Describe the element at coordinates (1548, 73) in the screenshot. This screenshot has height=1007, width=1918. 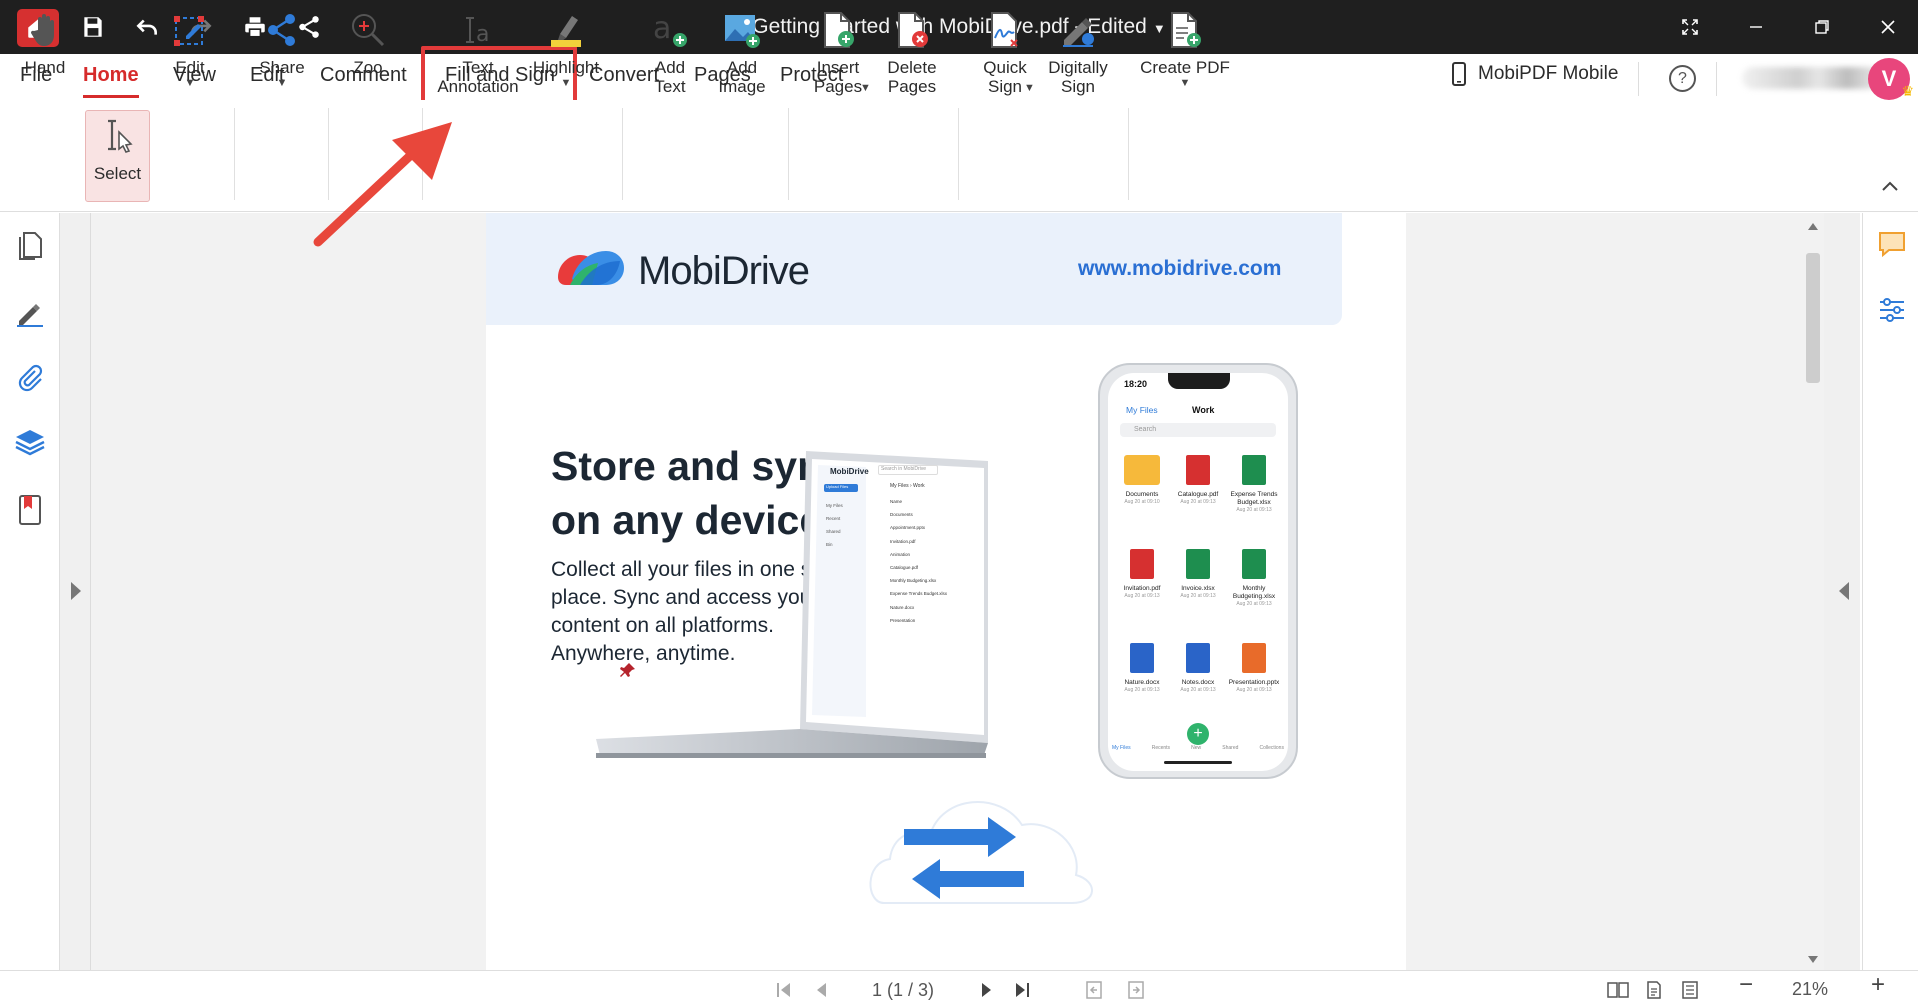
I see `mobipdf-mobile-label: MobiPDF Mobile` at that location.